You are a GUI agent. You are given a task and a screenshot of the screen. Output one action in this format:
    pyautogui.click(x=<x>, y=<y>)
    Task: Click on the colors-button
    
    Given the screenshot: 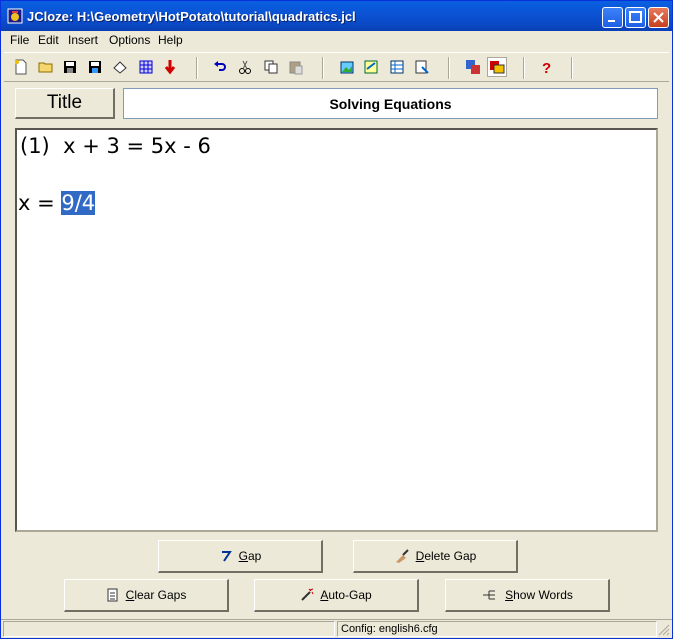 What is the action you would take?
    pyautogui.click(x=473, y=67)
    